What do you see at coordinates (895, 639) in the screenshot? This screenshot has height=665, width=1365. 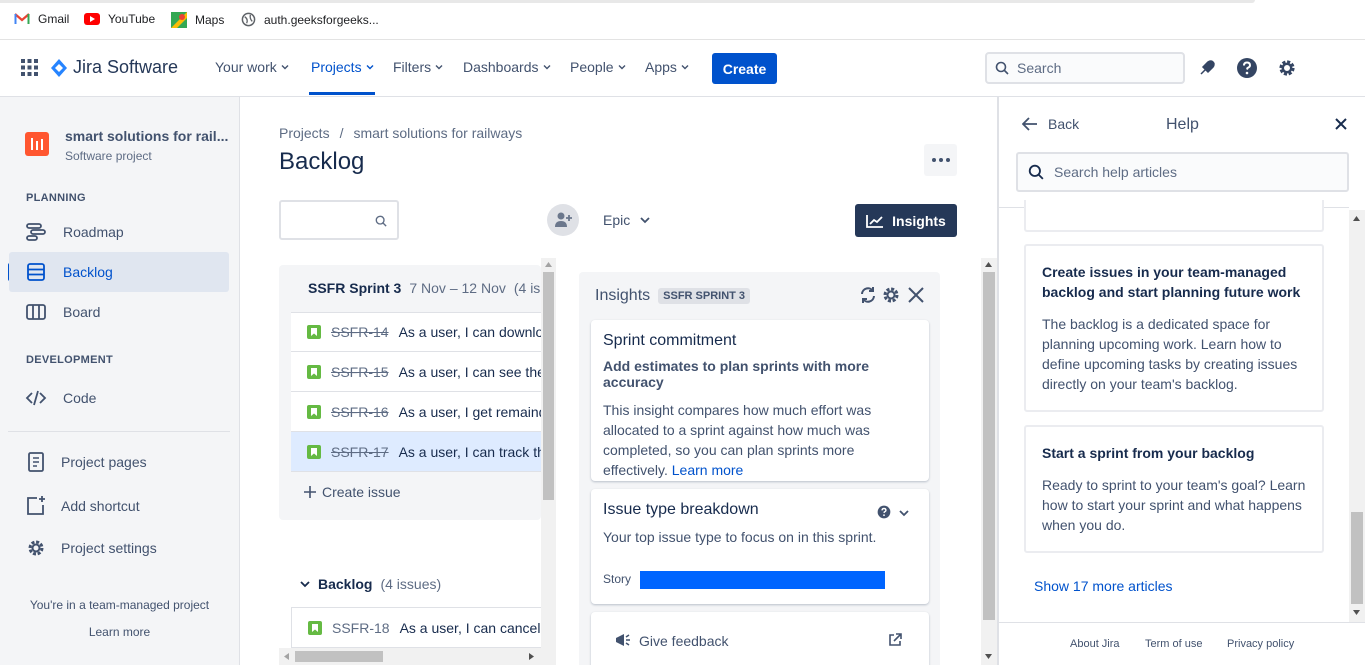 I see `external-link-icon` at bounding box center [895, 639].